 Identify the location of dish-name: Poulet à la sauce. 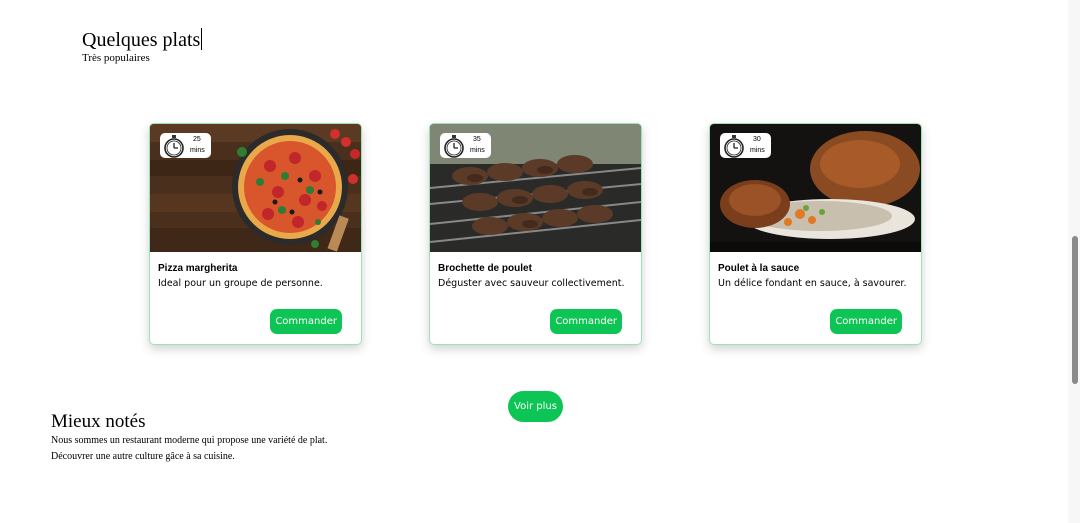
(759, 268).